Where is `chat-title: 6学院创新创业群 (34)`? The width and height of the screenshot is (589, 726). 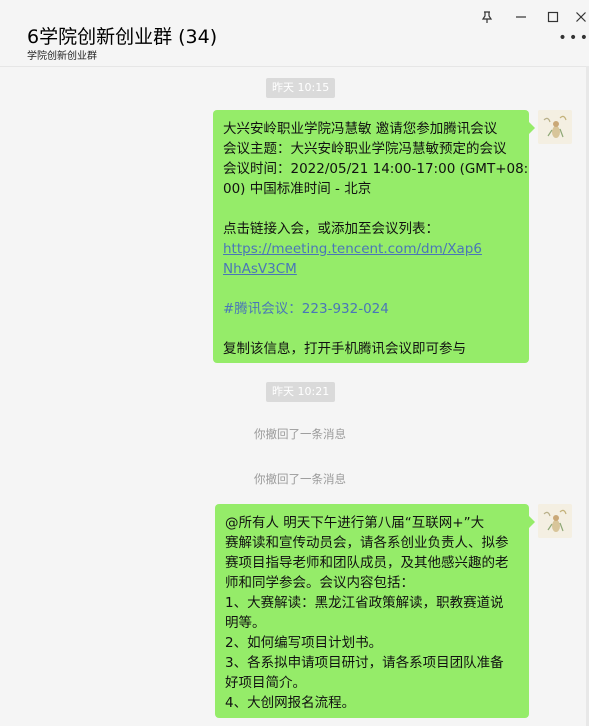
chat-title: 6学院创新创业群 (34) is located at coordinates (122, 35).